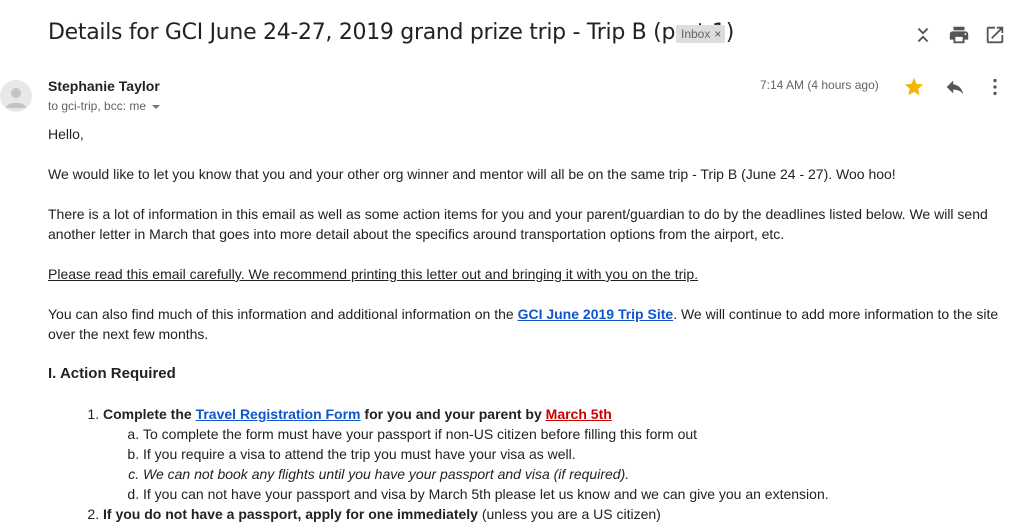 The image size is (1010, 524). I want to click on message-timestamp: 7:14 AM (4 hours ago), so click(819, 85).